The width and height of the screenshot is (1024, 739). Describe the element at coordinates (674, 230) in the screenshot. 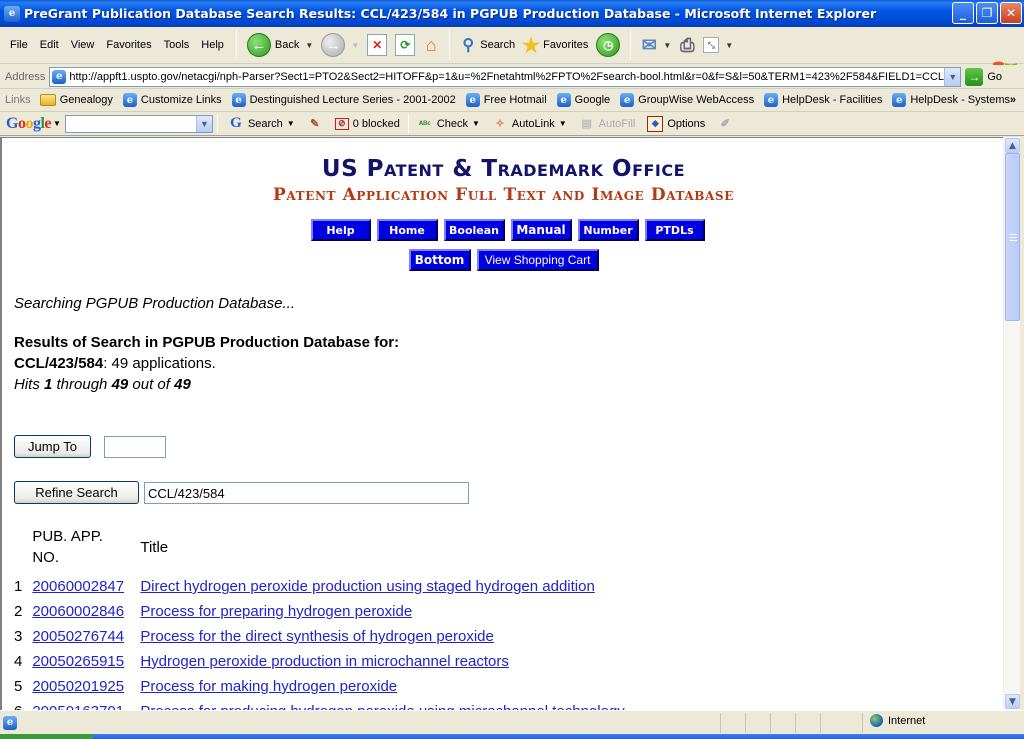

I see `nav-ptdls-button: PTDLs` at that location.